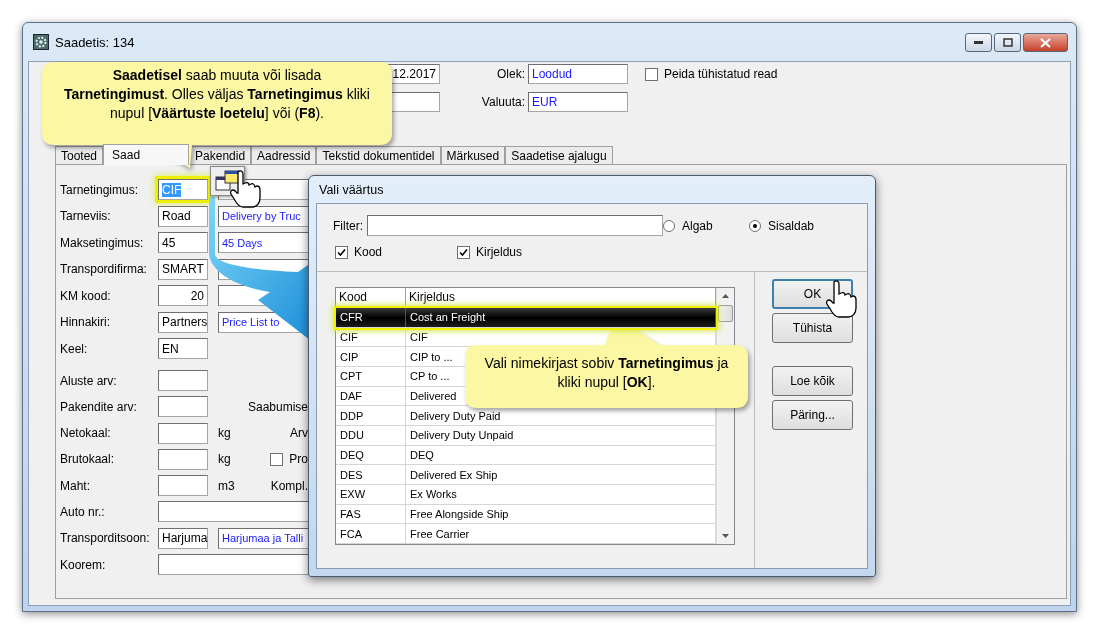  I want to click on unit-label: m3, so click(226, 485).